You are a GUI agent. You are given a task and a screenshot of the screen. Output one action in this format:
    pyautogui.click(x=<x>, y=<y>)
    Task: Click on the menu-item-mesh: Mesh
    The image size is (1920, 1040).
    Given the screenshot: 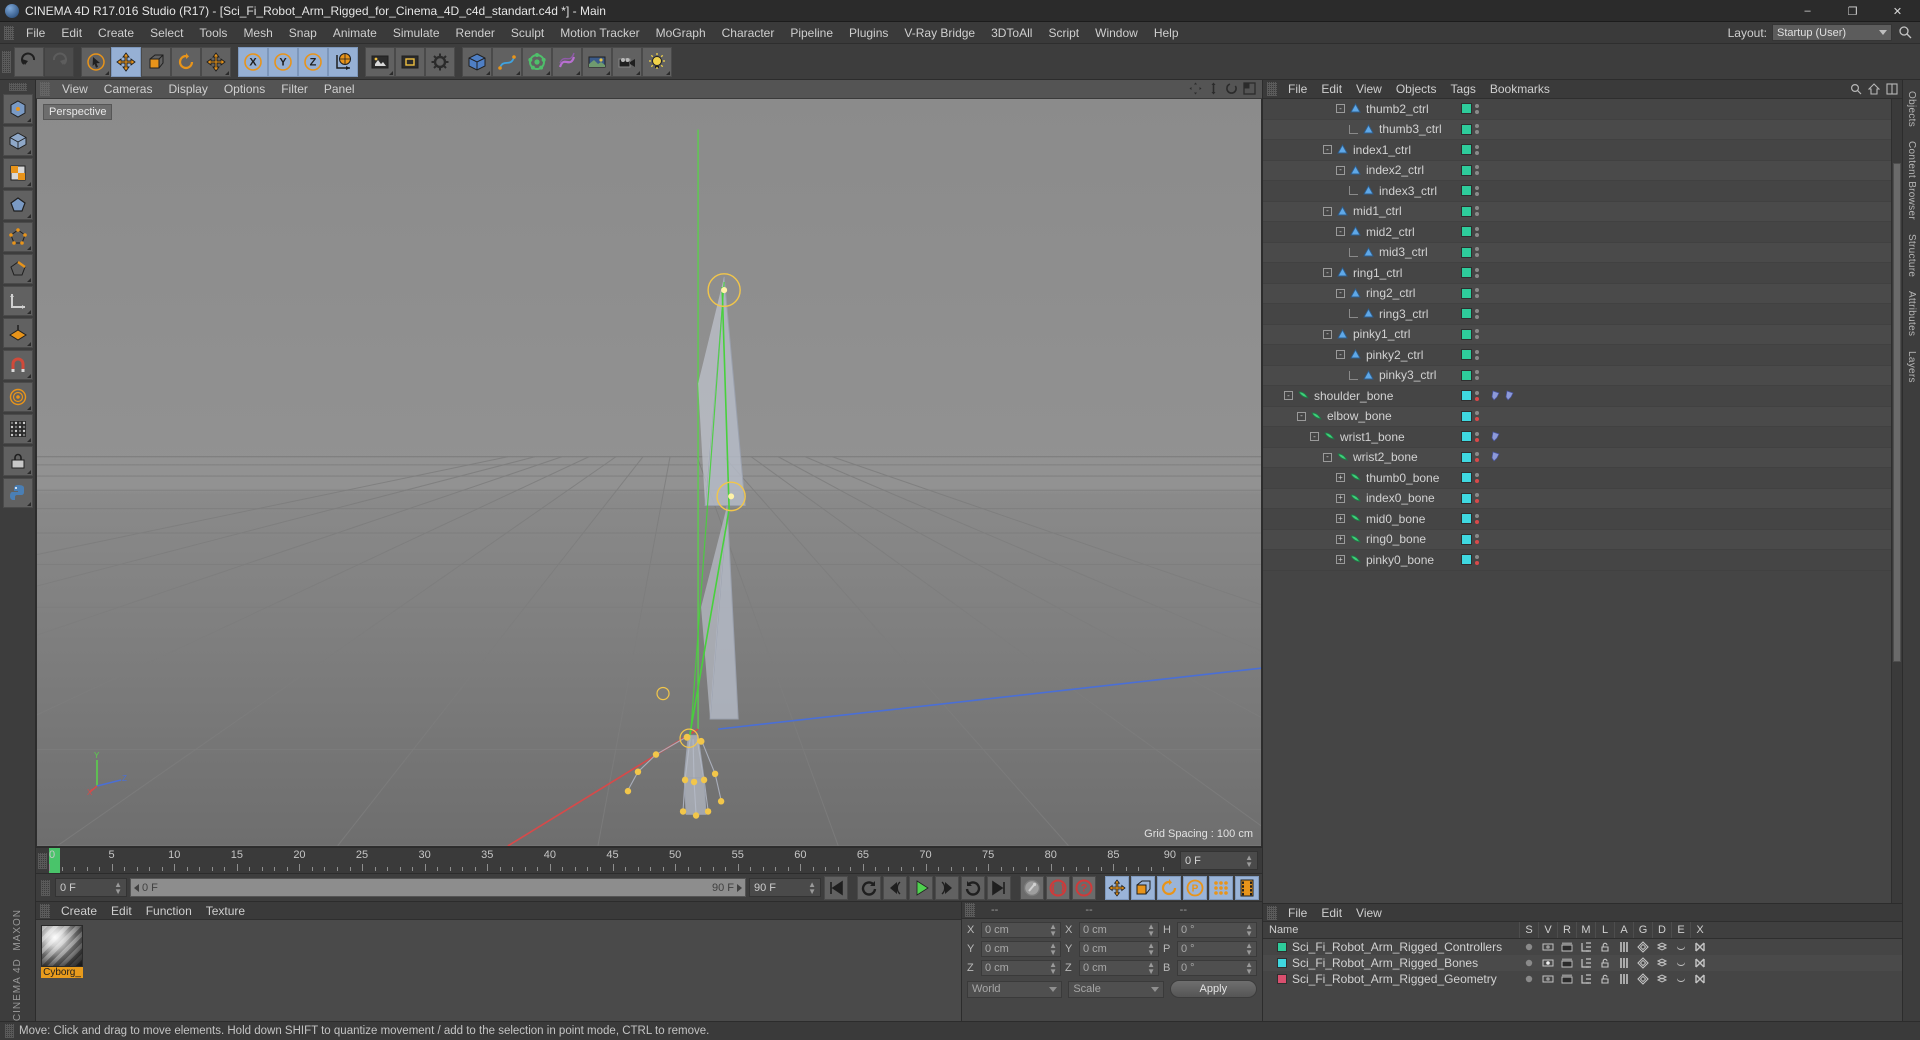 What is the action you would take?
    pyautogui.click(x=257, y=33)
    